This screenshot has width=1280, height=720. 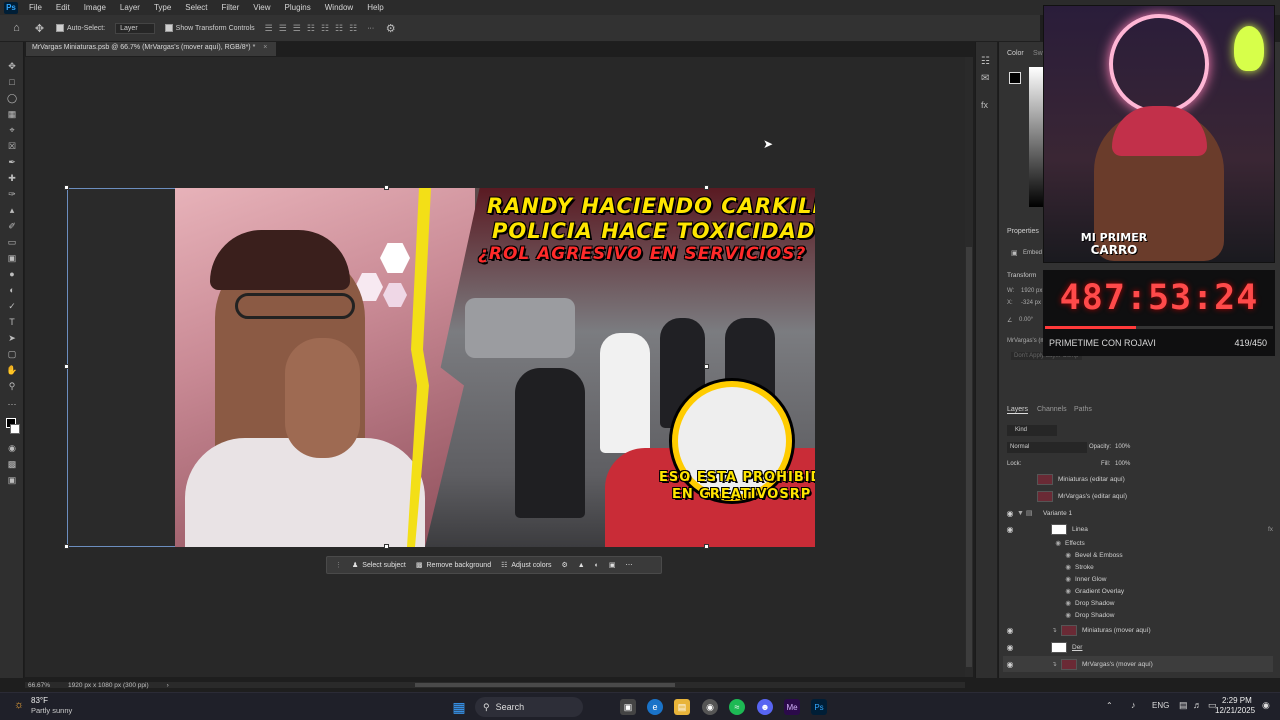 What do you see at coordinates (168, 685) in the screenshot?
I see `status-chevron-icon: ›` at bounding box center [168, 685].